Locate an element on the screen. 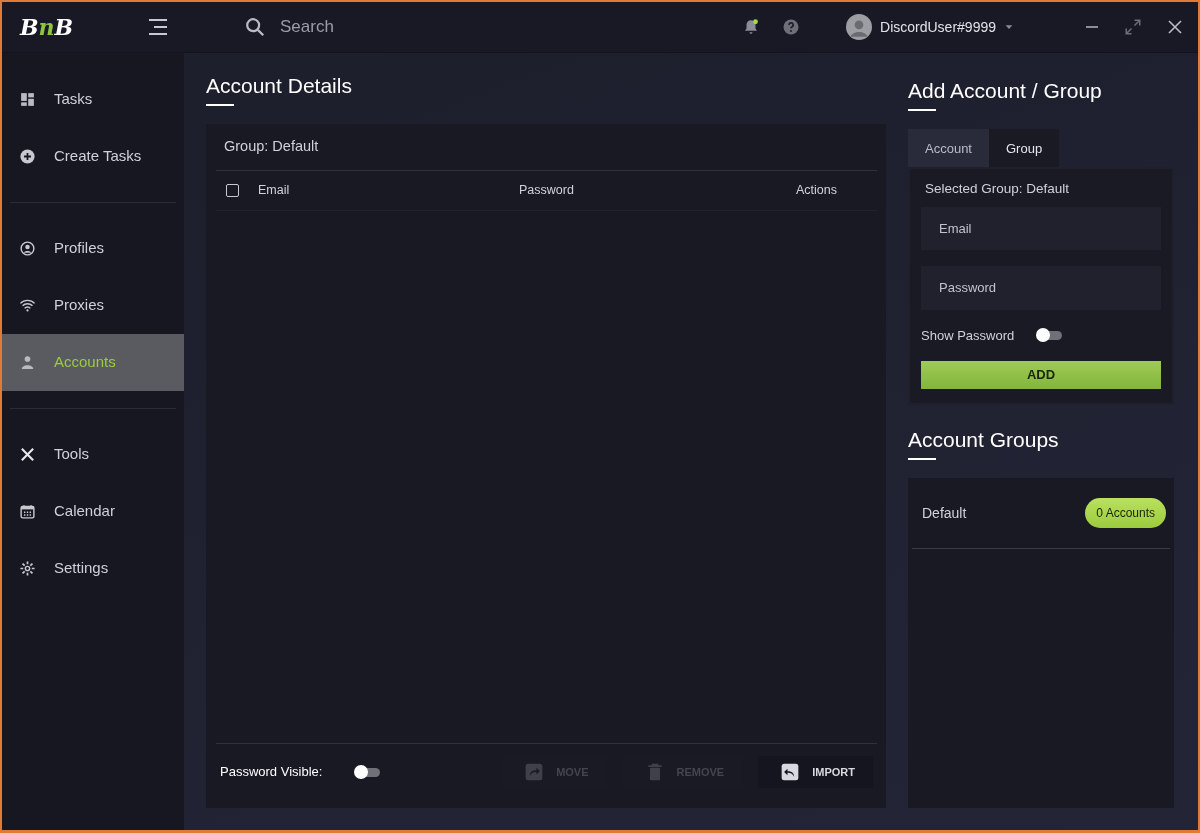  group-label: Group: Default is located at coordinates (546, 147).